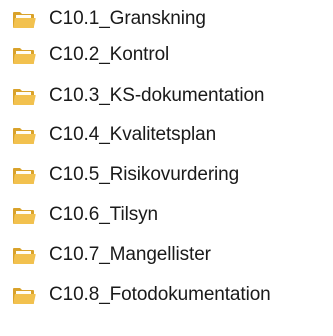 Image resolution: width=333 pixels, height=336 pixels. What do you see at coordinates (144, 174) in the screenshot?
I see `folder-label: C10.5_Risikovurdering` at bounding box center [144, 174].